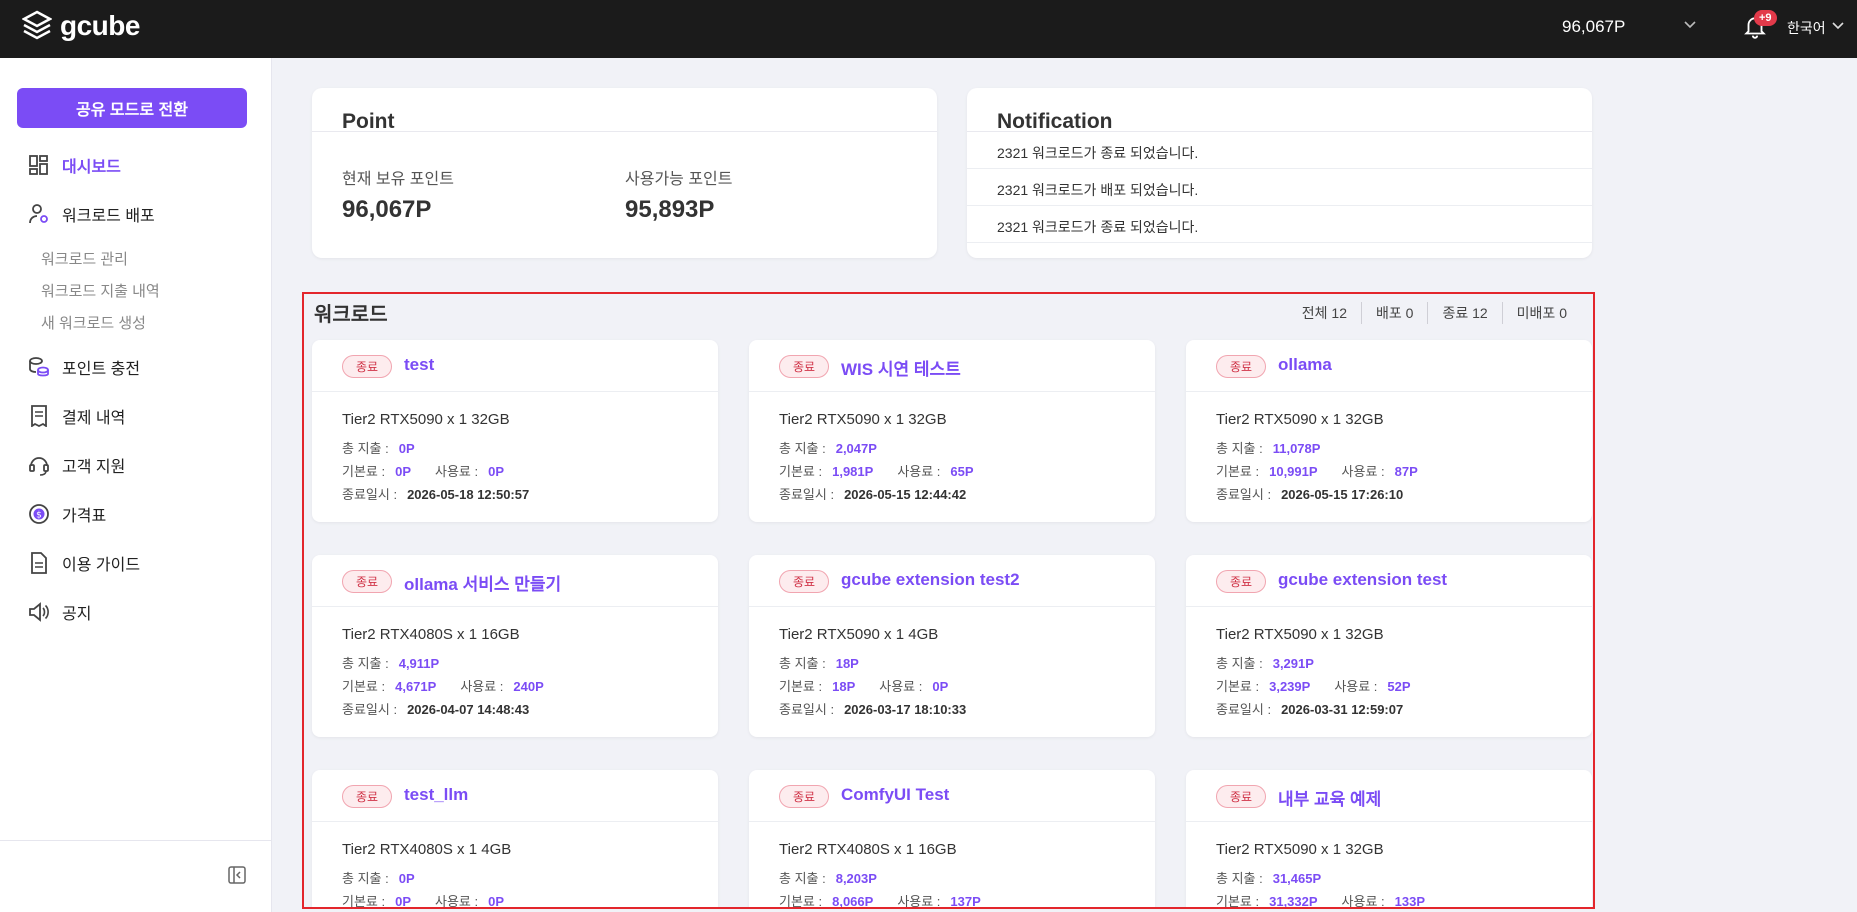 The image size is (1857, 912). I want to click on total-spend-row: 총 지출 : 0P, so click(378, 877).